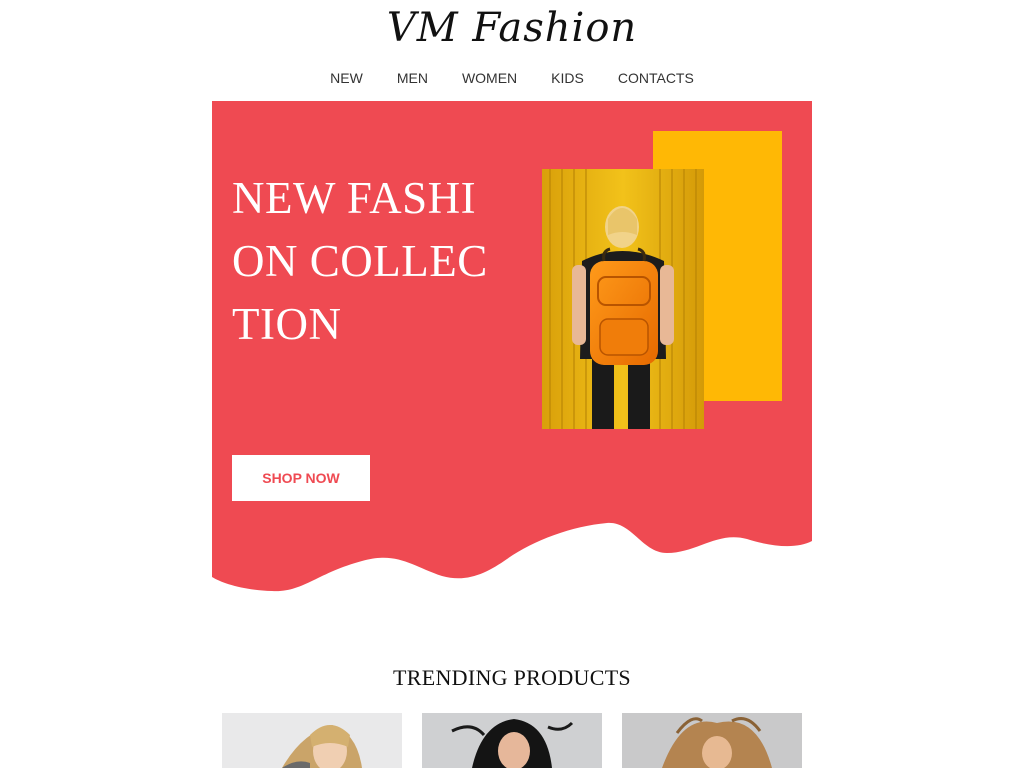 Image resolution: width=1024 pixels, height=768 pixels. What do you see at coordinates (360, 261) in the screenshot?
I see `hero-title: NEW FASHION COLLECTION` at bounding box center [360, 261].